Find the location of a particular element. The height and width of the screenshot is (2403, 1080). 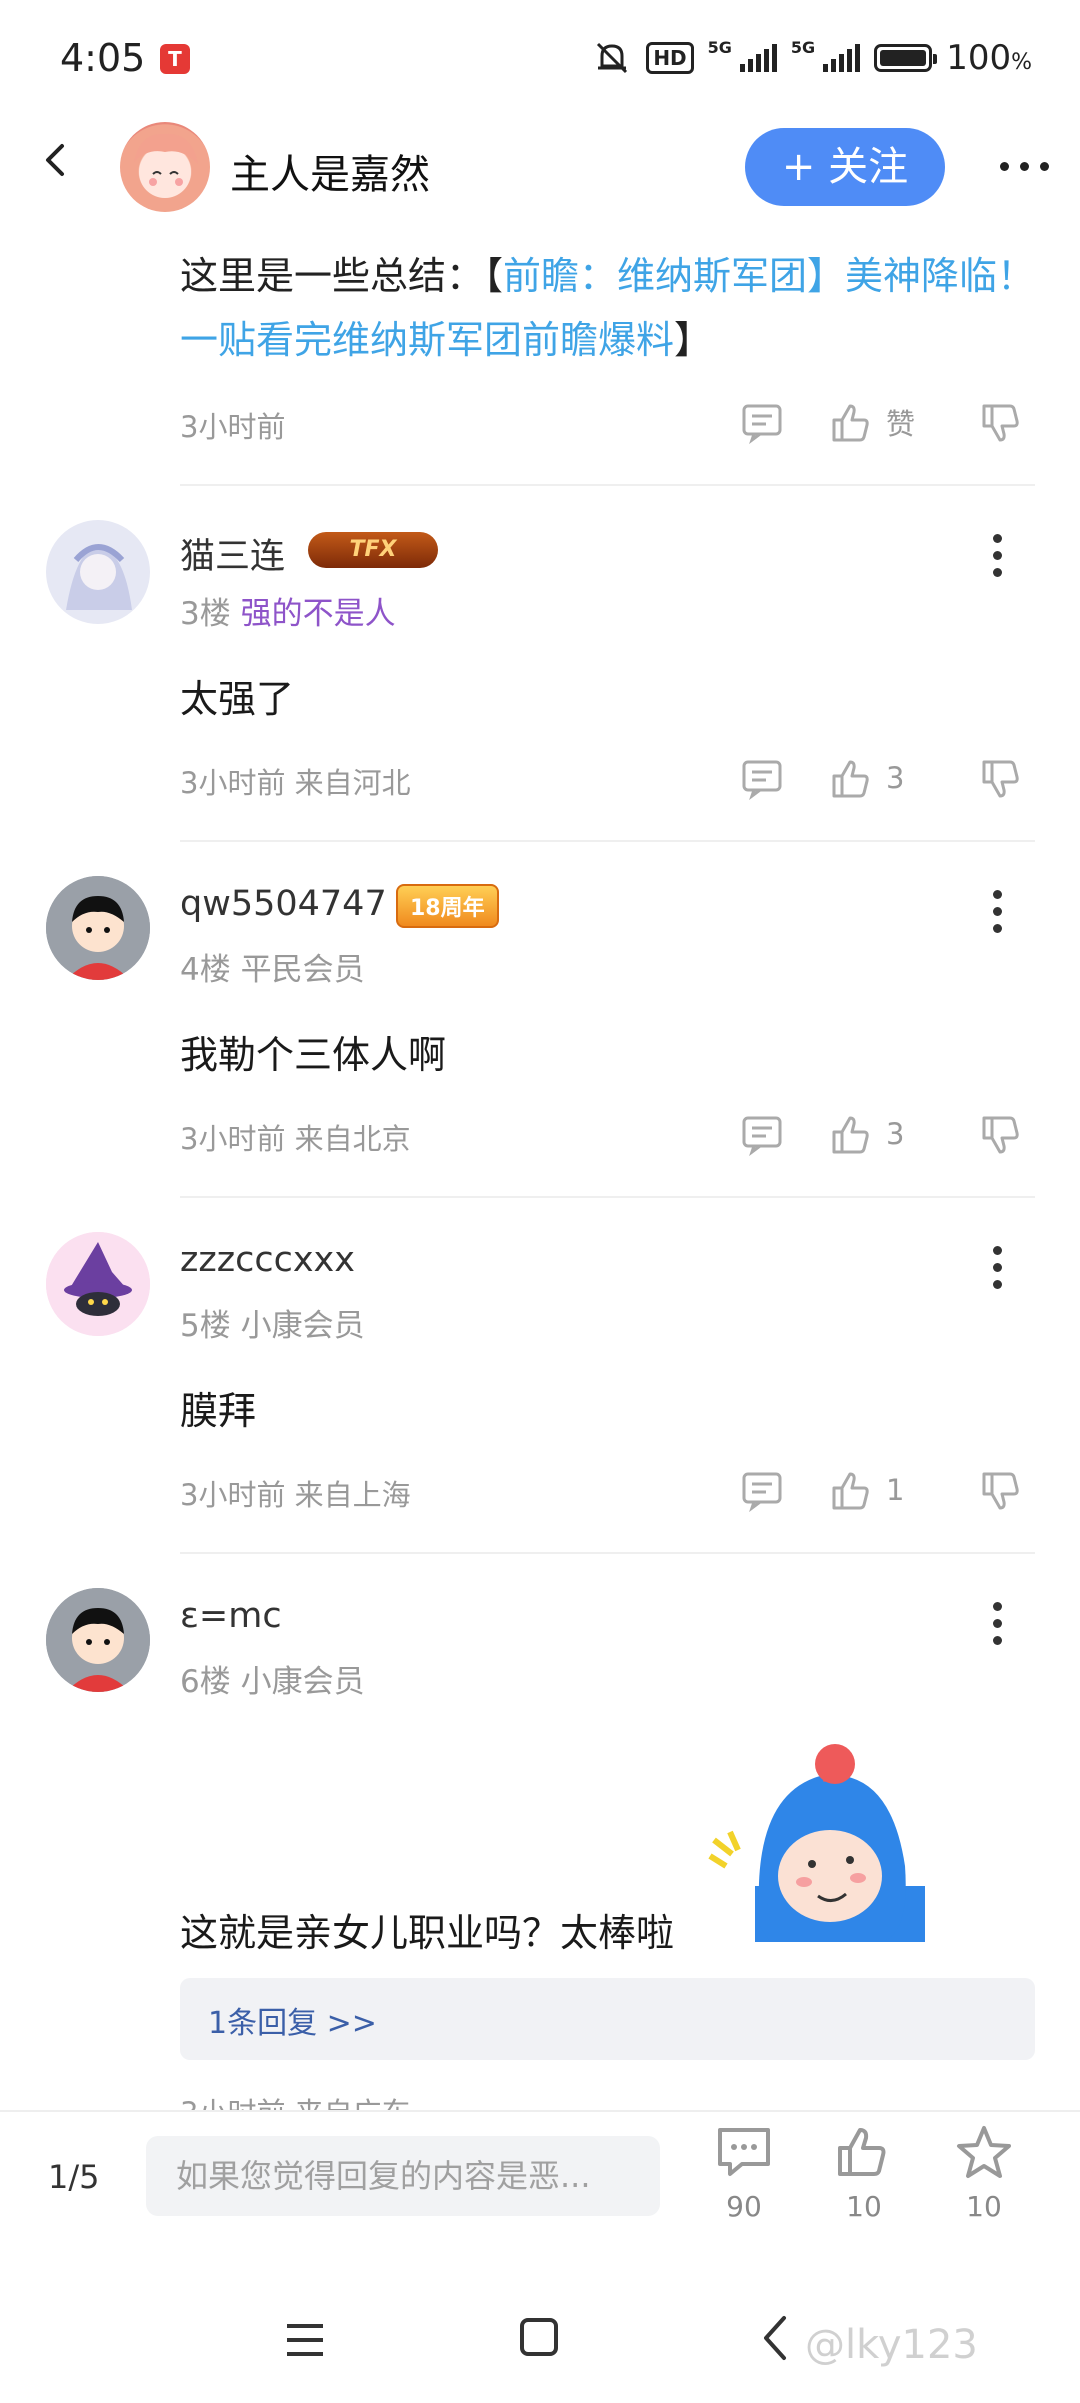

sub-replies-label: 1条回复 >> is located at coordinates (292, 2023).